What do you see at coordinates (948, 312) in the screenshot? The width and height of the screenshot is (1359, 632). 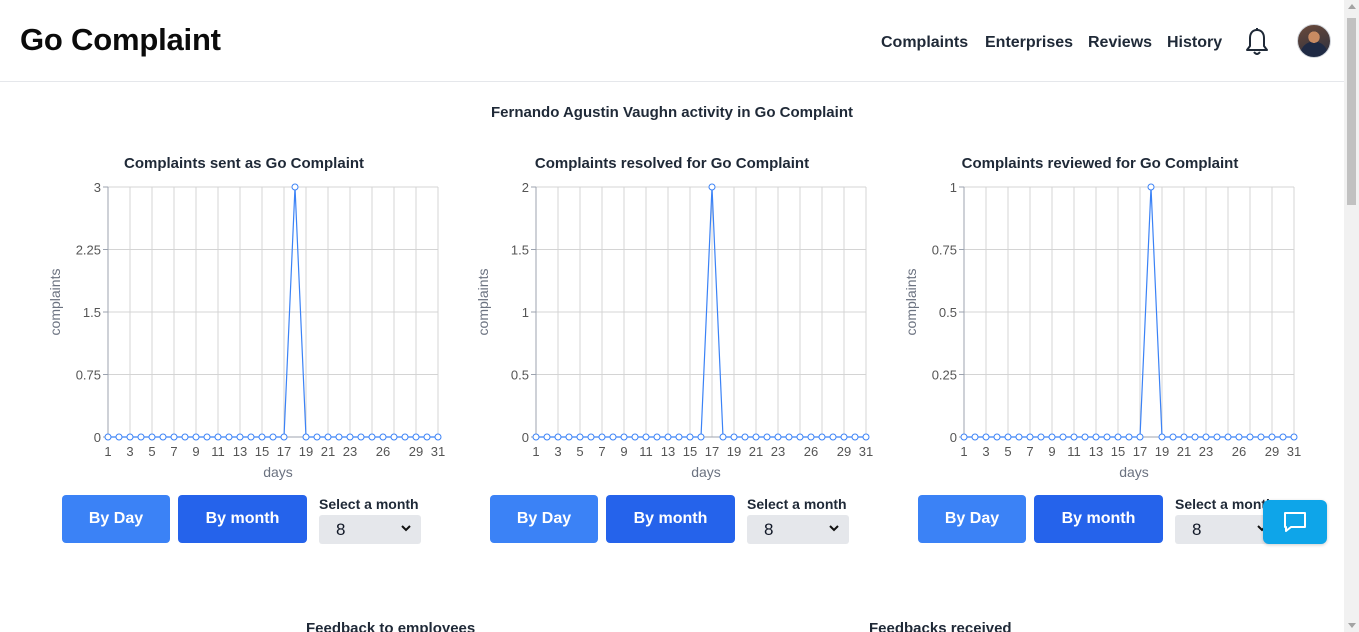 I see `y-tick-label: 0.5` at bounding box center [948, 312].